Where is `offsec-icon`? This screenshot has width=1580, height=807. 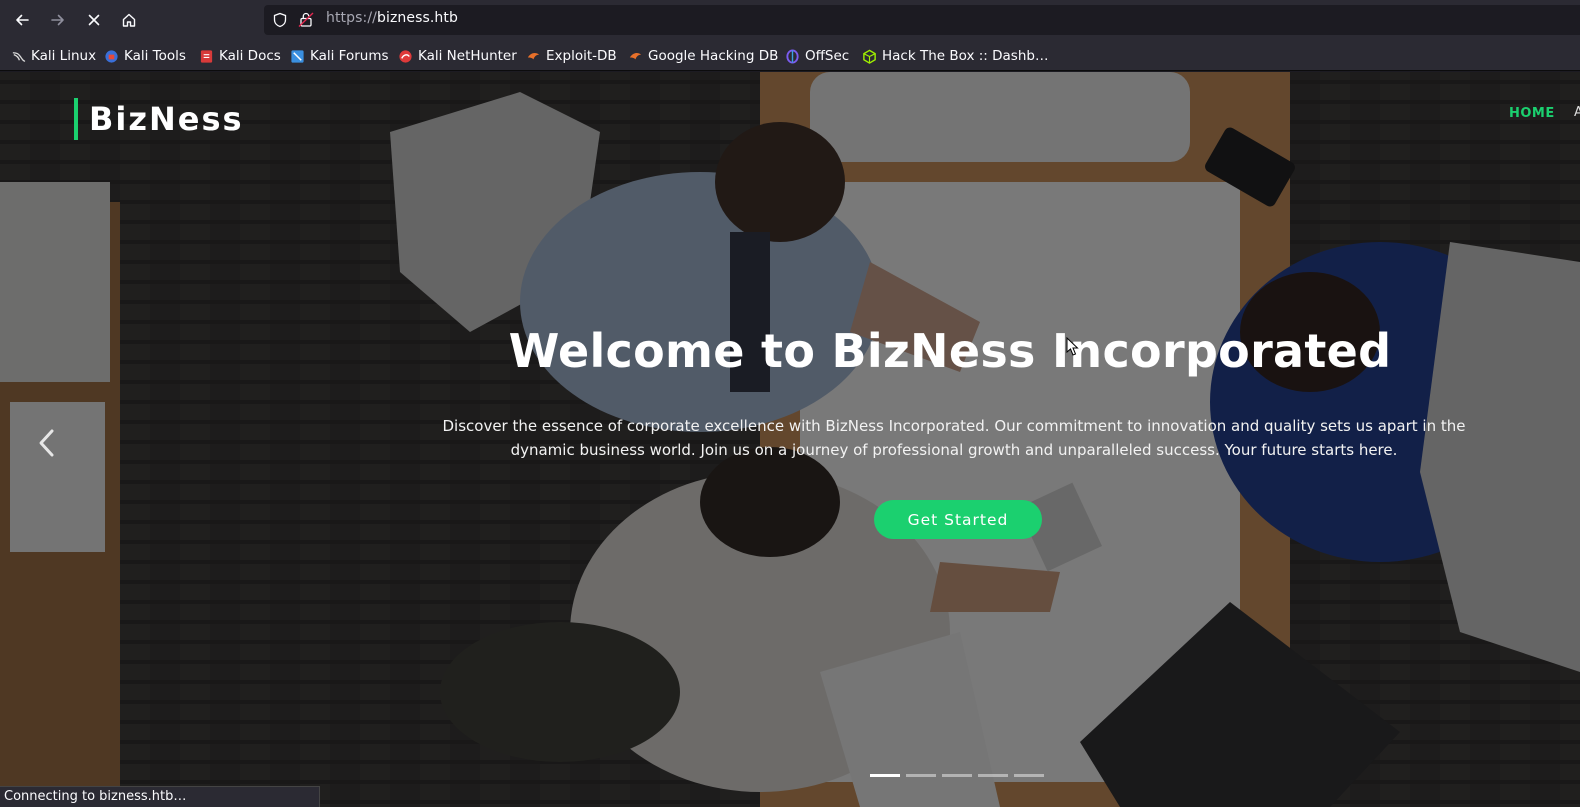
offsec-icon is located at coordinates (792, 56).